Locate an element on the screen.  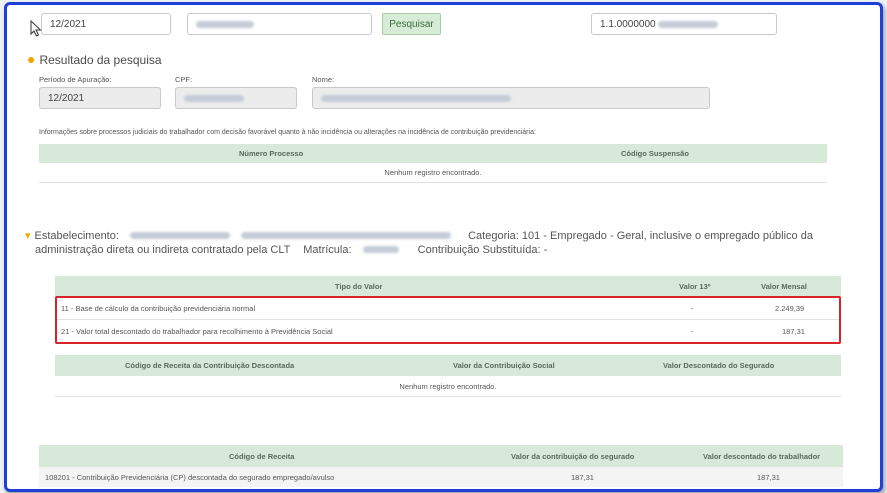
header-valor-descontado-segurado: Valor Descontado do Segurado is located at coordinates (719, 365).